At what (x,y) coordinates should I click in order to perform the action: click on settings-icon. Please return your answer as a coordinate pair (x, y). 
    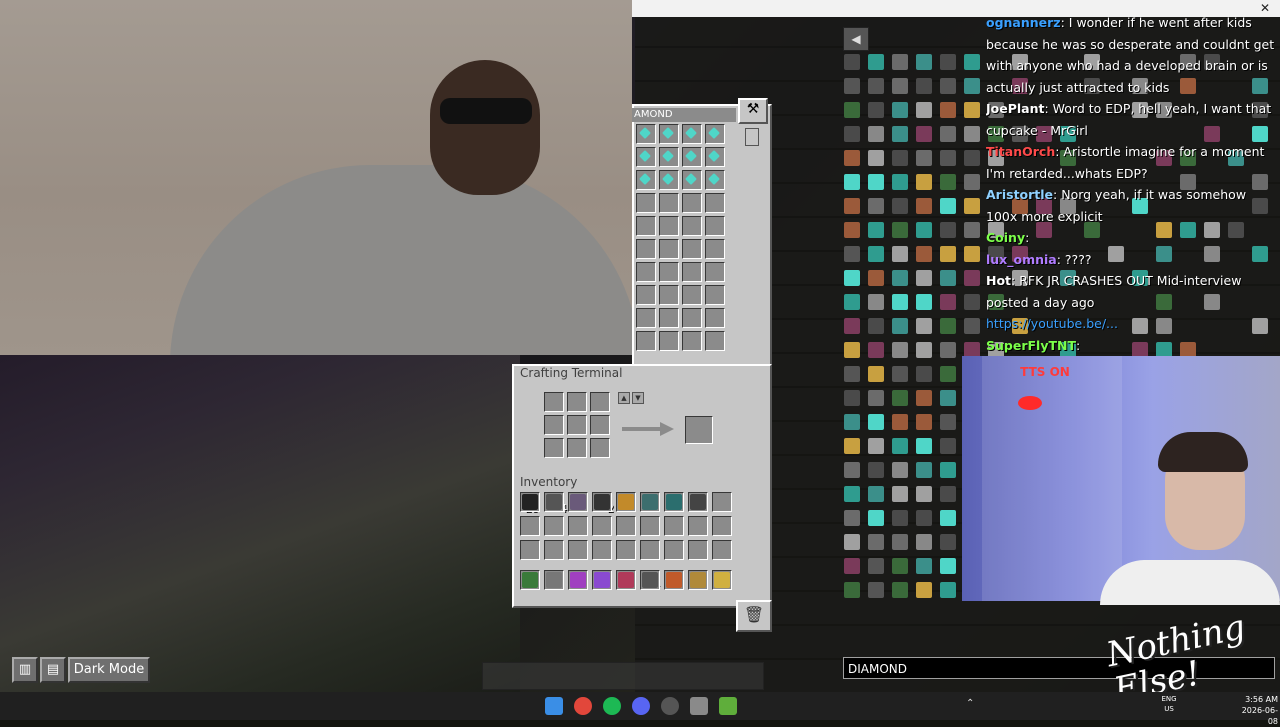
    Looking at the image, I should click on (670, 706).